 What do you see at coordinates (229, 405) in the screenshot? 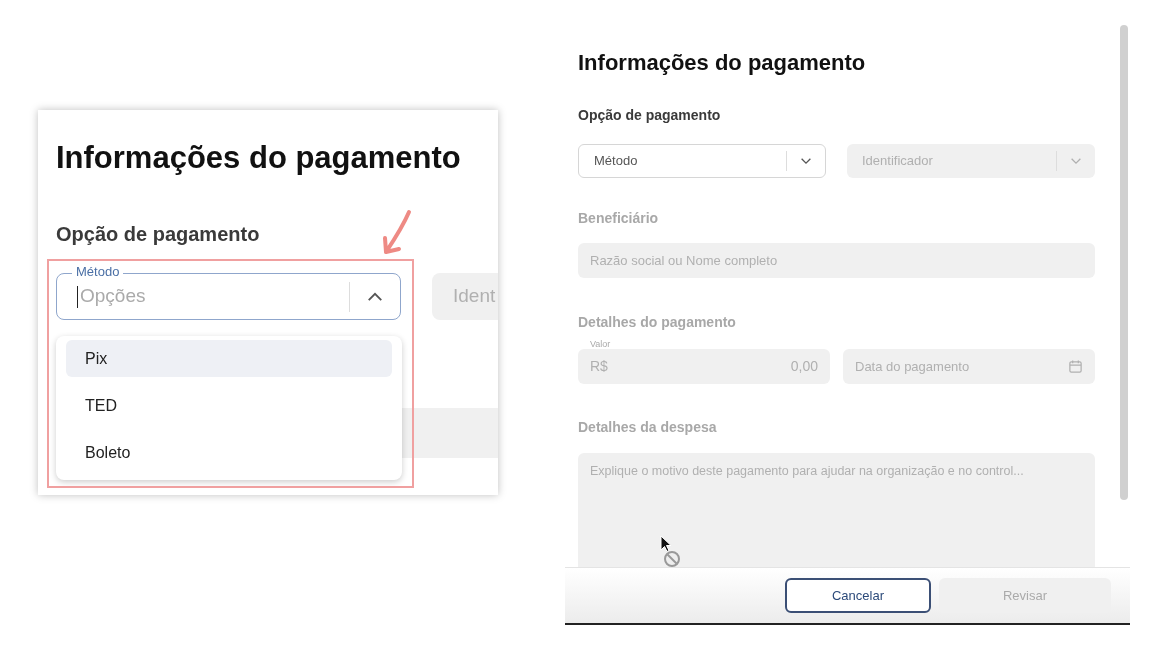
I see `dropdown-option: TED` at bounding box center [229, 405].